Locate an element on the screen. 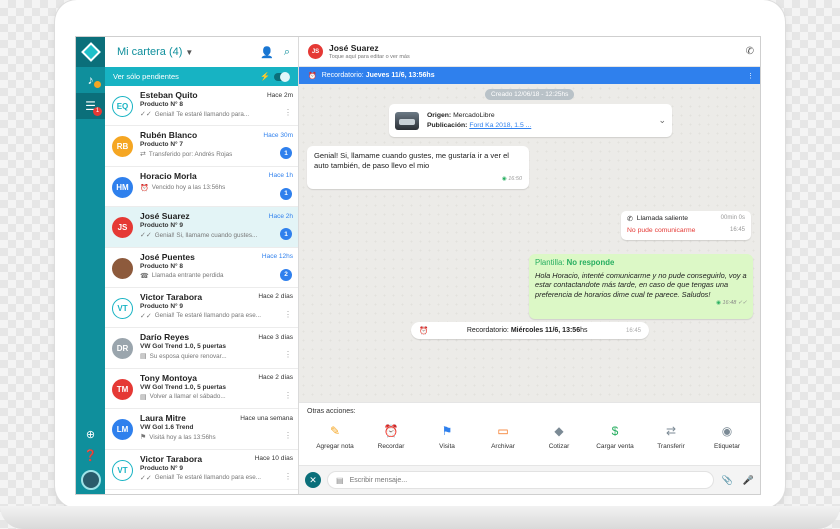 Image resolution: width=840 pixels, height=529 pixels. globe-icon: ⊕ is located at coordinates (90, 434).